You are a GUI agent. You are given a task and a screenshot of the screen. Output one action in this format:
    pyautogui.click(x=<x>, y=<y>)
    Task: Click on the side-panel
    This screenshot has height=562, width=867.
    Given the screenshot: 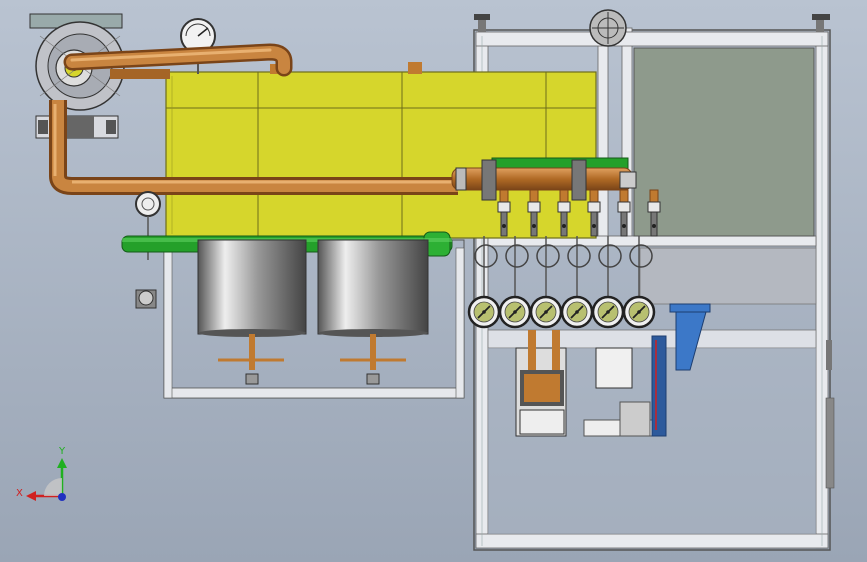 What is the action you would take?
    pyautogui.click(x=724, y=142)
    